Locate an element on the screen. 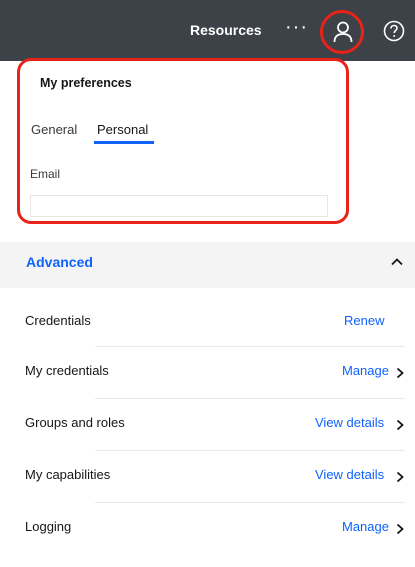  my-capabilities-label: My capabilities is located at coordinates (68, 474).